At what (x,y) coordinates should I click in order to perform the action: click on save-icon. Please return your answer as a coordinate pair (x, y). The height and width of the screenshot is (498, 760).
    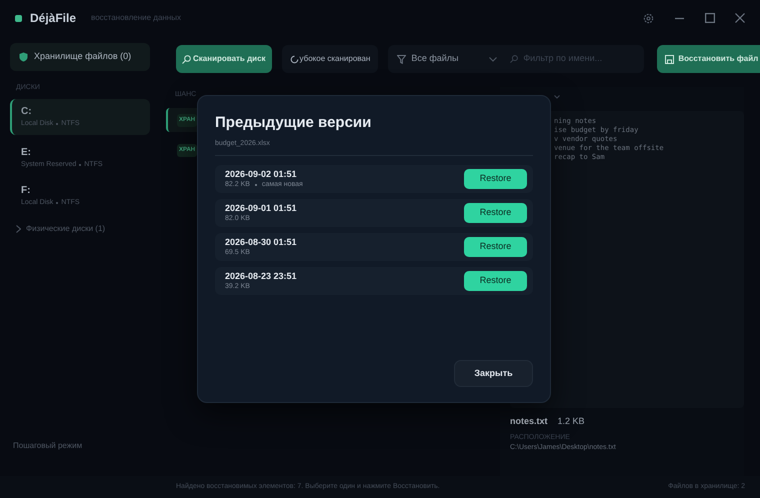
    Looking at the image, I should click on (669, 59).